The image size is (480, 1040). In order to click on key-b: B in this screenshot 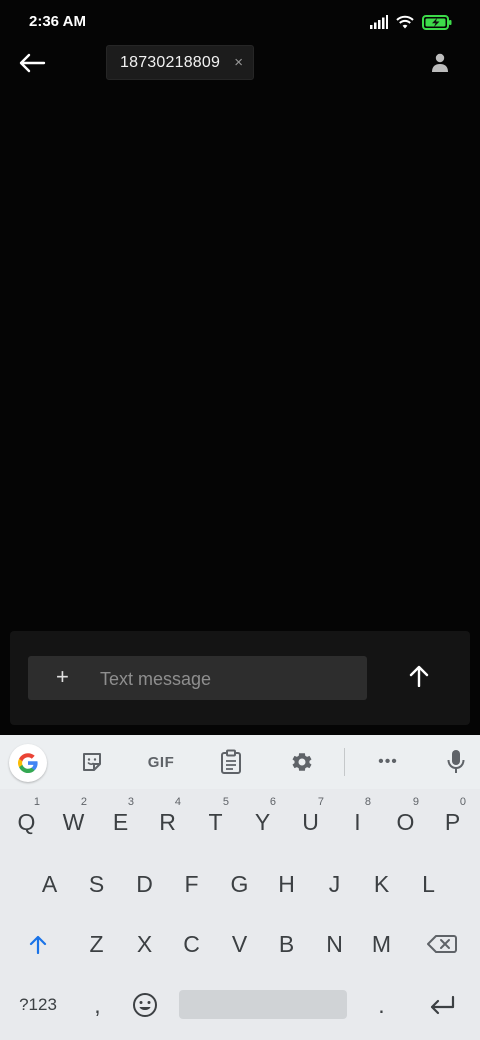, I will do `click(286, 944)`.